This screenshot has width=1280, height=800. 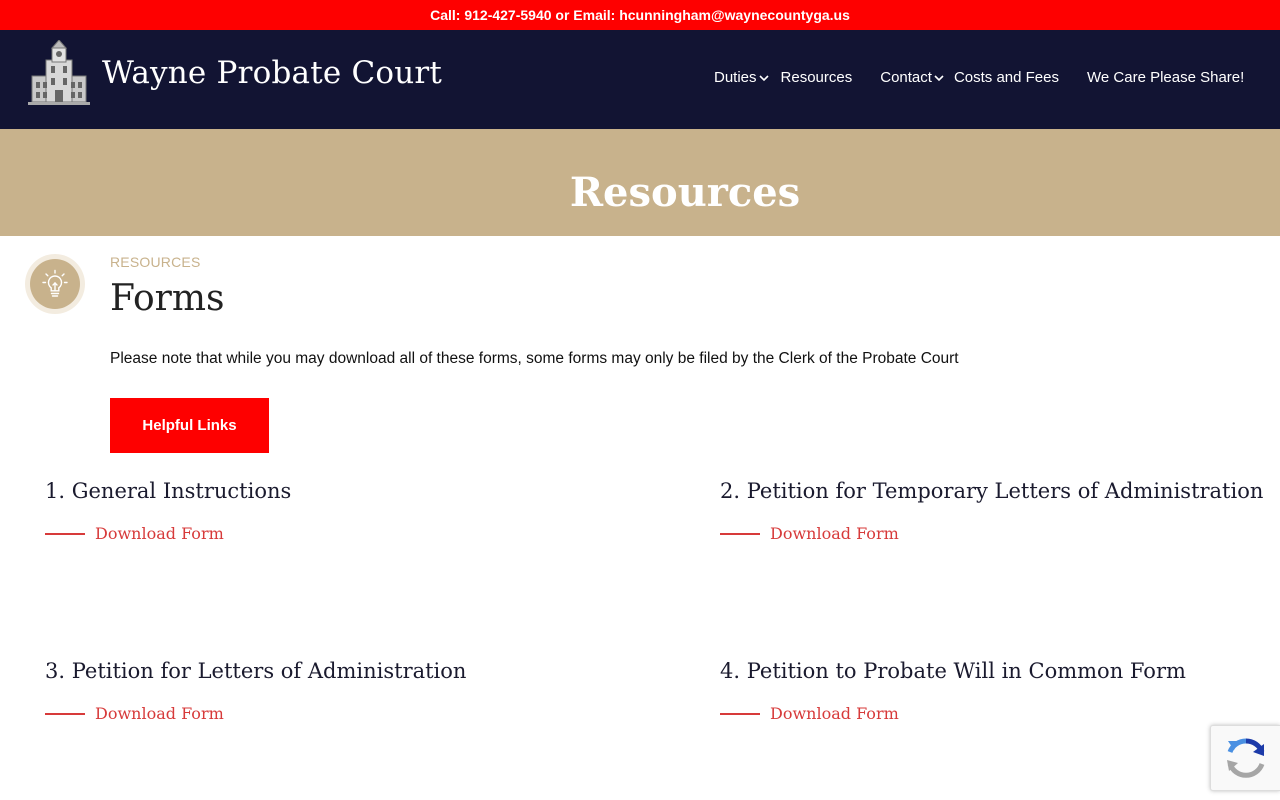 I want to click on nav-item-duties: Duties, so click(x=741, y=77).